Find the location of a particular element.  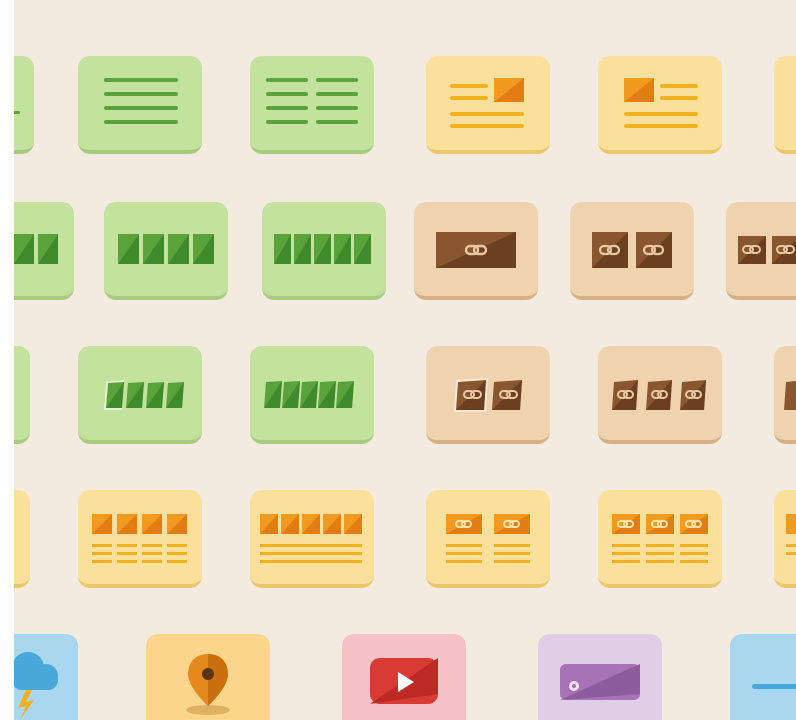

youtube-play-icon is located at coordinates (404, 677).